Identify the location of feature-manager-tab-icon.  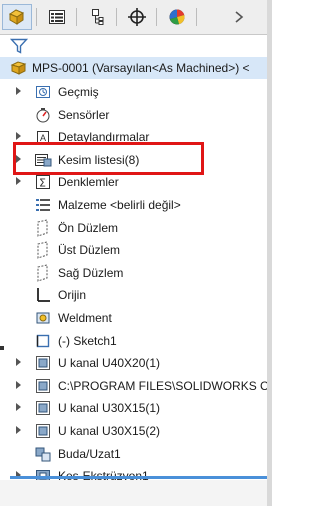
(16, 17).